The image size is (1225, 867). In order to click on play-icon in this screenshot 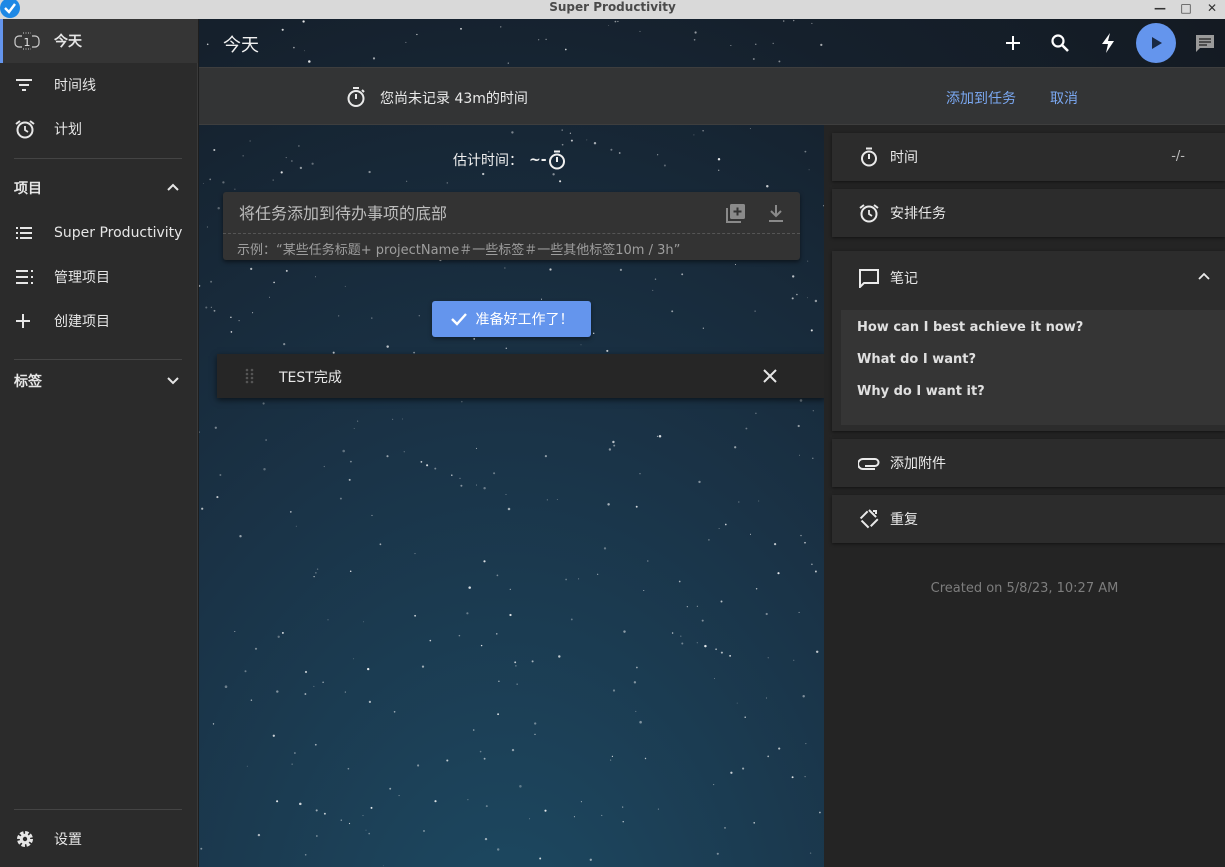, I will do `click(1157, 43)`.